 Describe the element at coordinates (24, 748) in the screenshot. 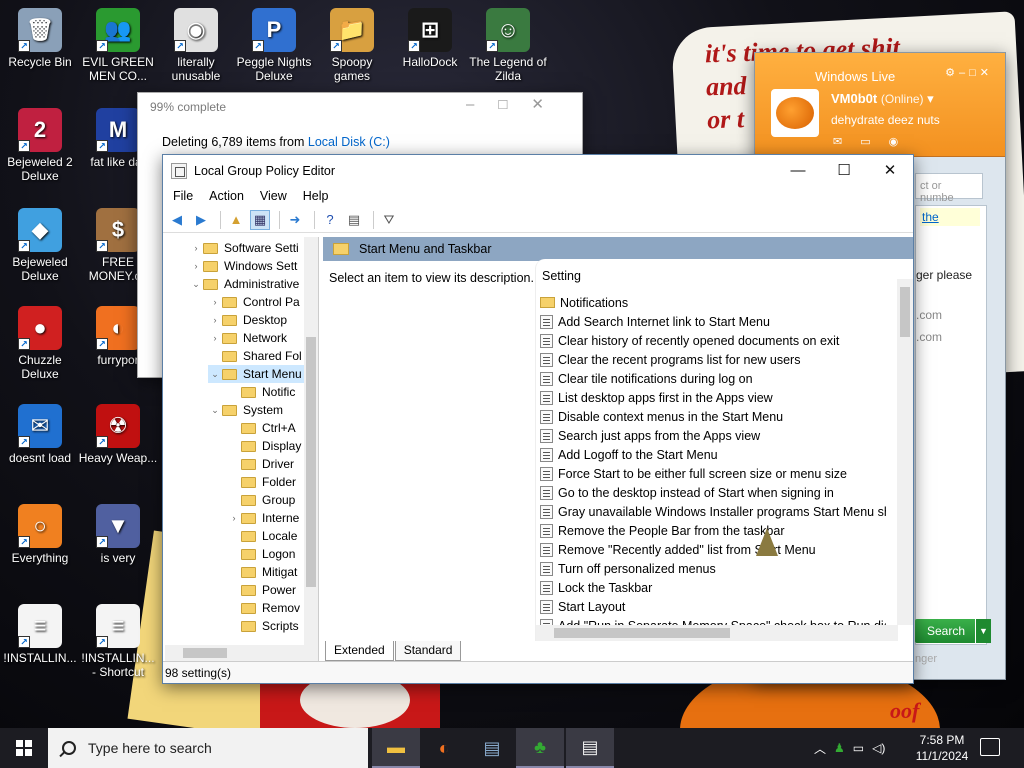

I see `start-button` at that location.